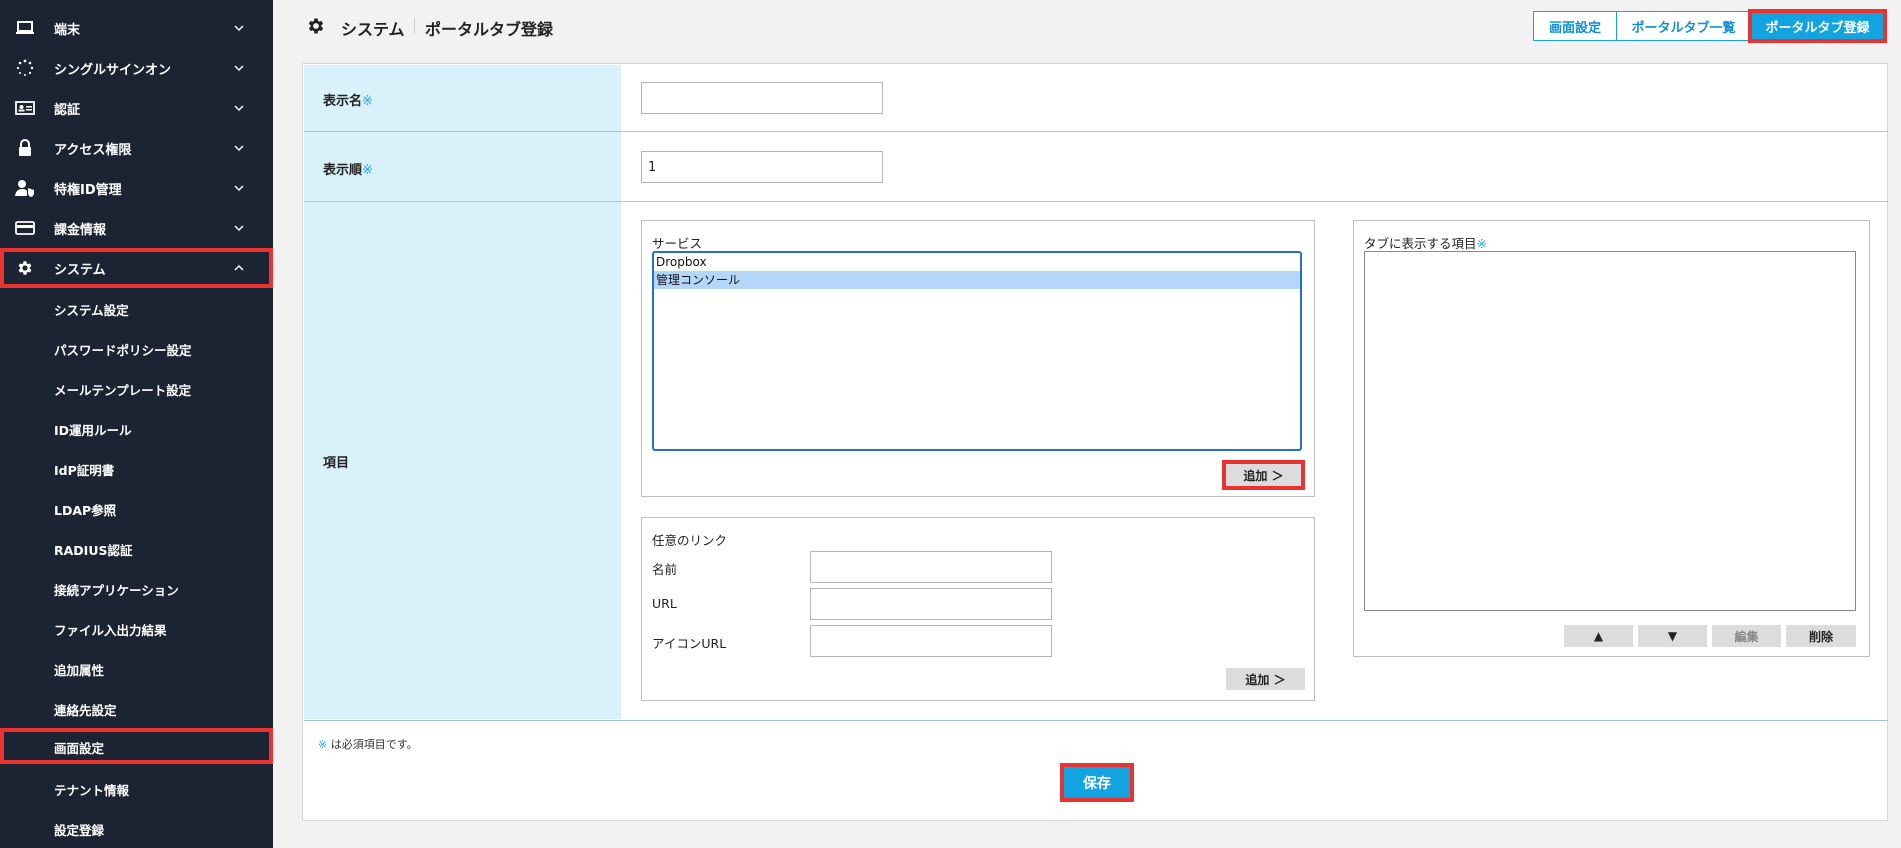 This screenshot has width=1901, height=848. What do you see at coordinates (79, 748) in the screenshot?
I see `sidebar-subitem-label: 画面設定` at bounding box center [79, 748].